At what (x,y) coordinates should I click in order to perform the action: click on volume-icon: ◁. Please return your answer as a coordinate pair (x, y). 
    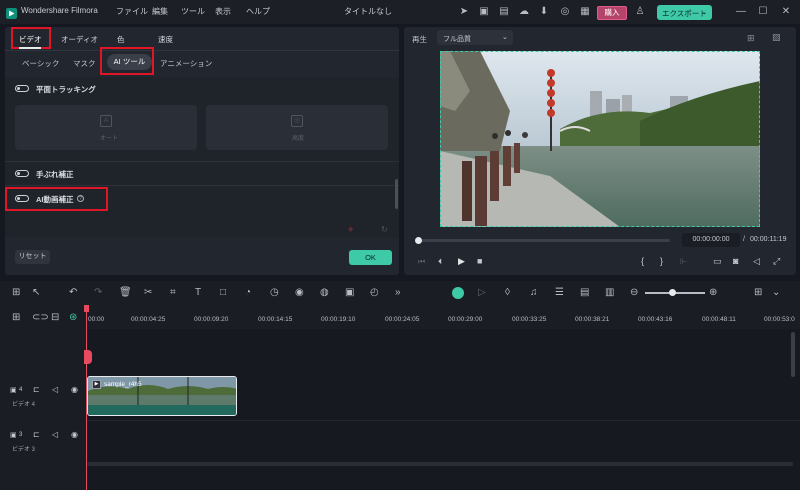
    Looking at the image, I should click on (756, 261).